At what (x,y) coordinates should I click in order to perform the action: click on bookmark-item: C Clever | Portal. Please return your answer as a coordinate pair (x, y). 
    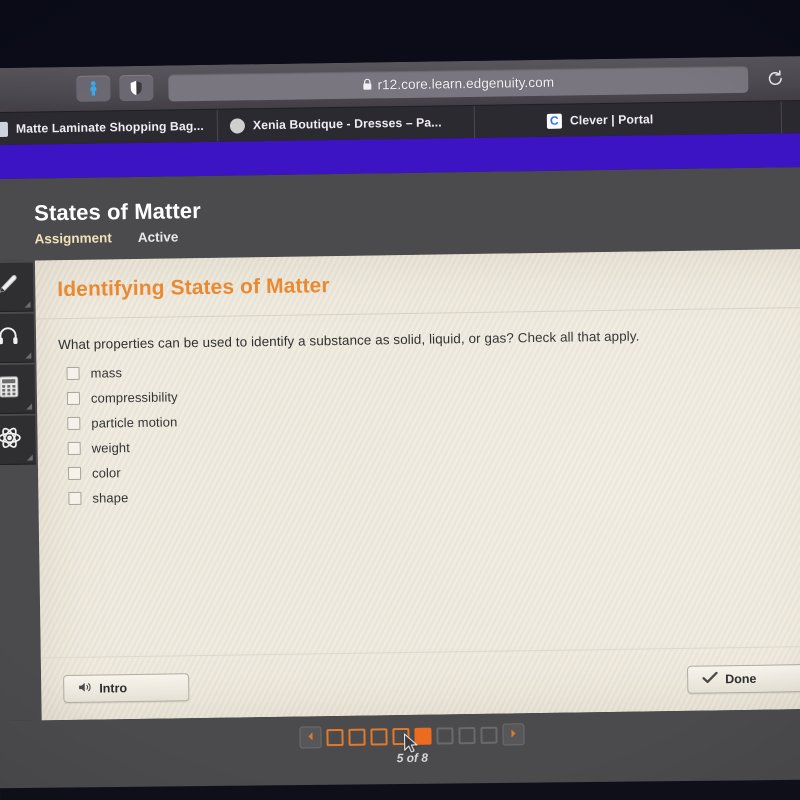
    Looking at the image, I should click on (628, 119).